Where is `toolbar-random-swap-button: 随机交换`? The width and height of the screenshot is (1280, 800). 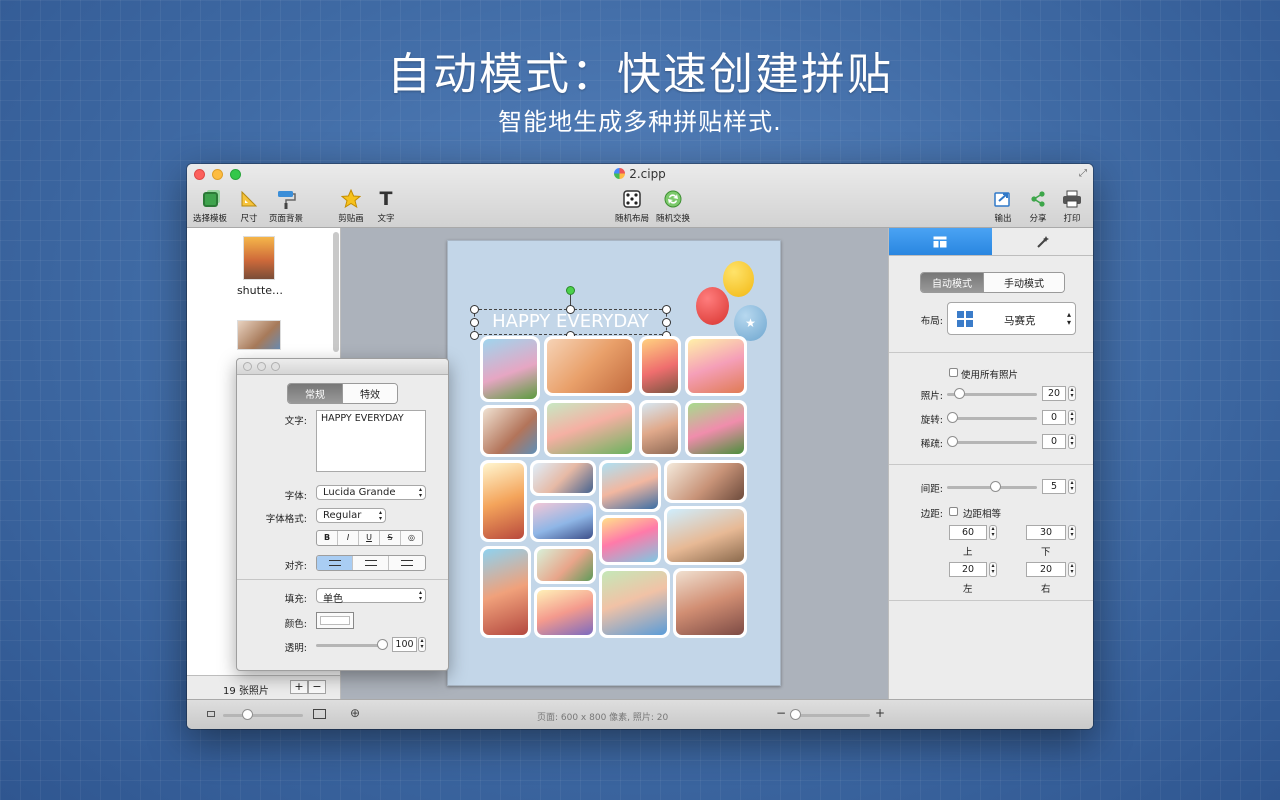 toolbar-random-swap-button: 随机交换 is located at coordinates (673, 206).